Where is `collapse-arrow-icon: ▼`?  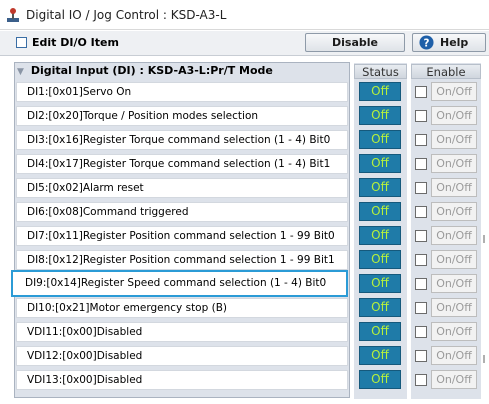
collapse-arrow-icon: ▼ is located at coordinates (22, 72).